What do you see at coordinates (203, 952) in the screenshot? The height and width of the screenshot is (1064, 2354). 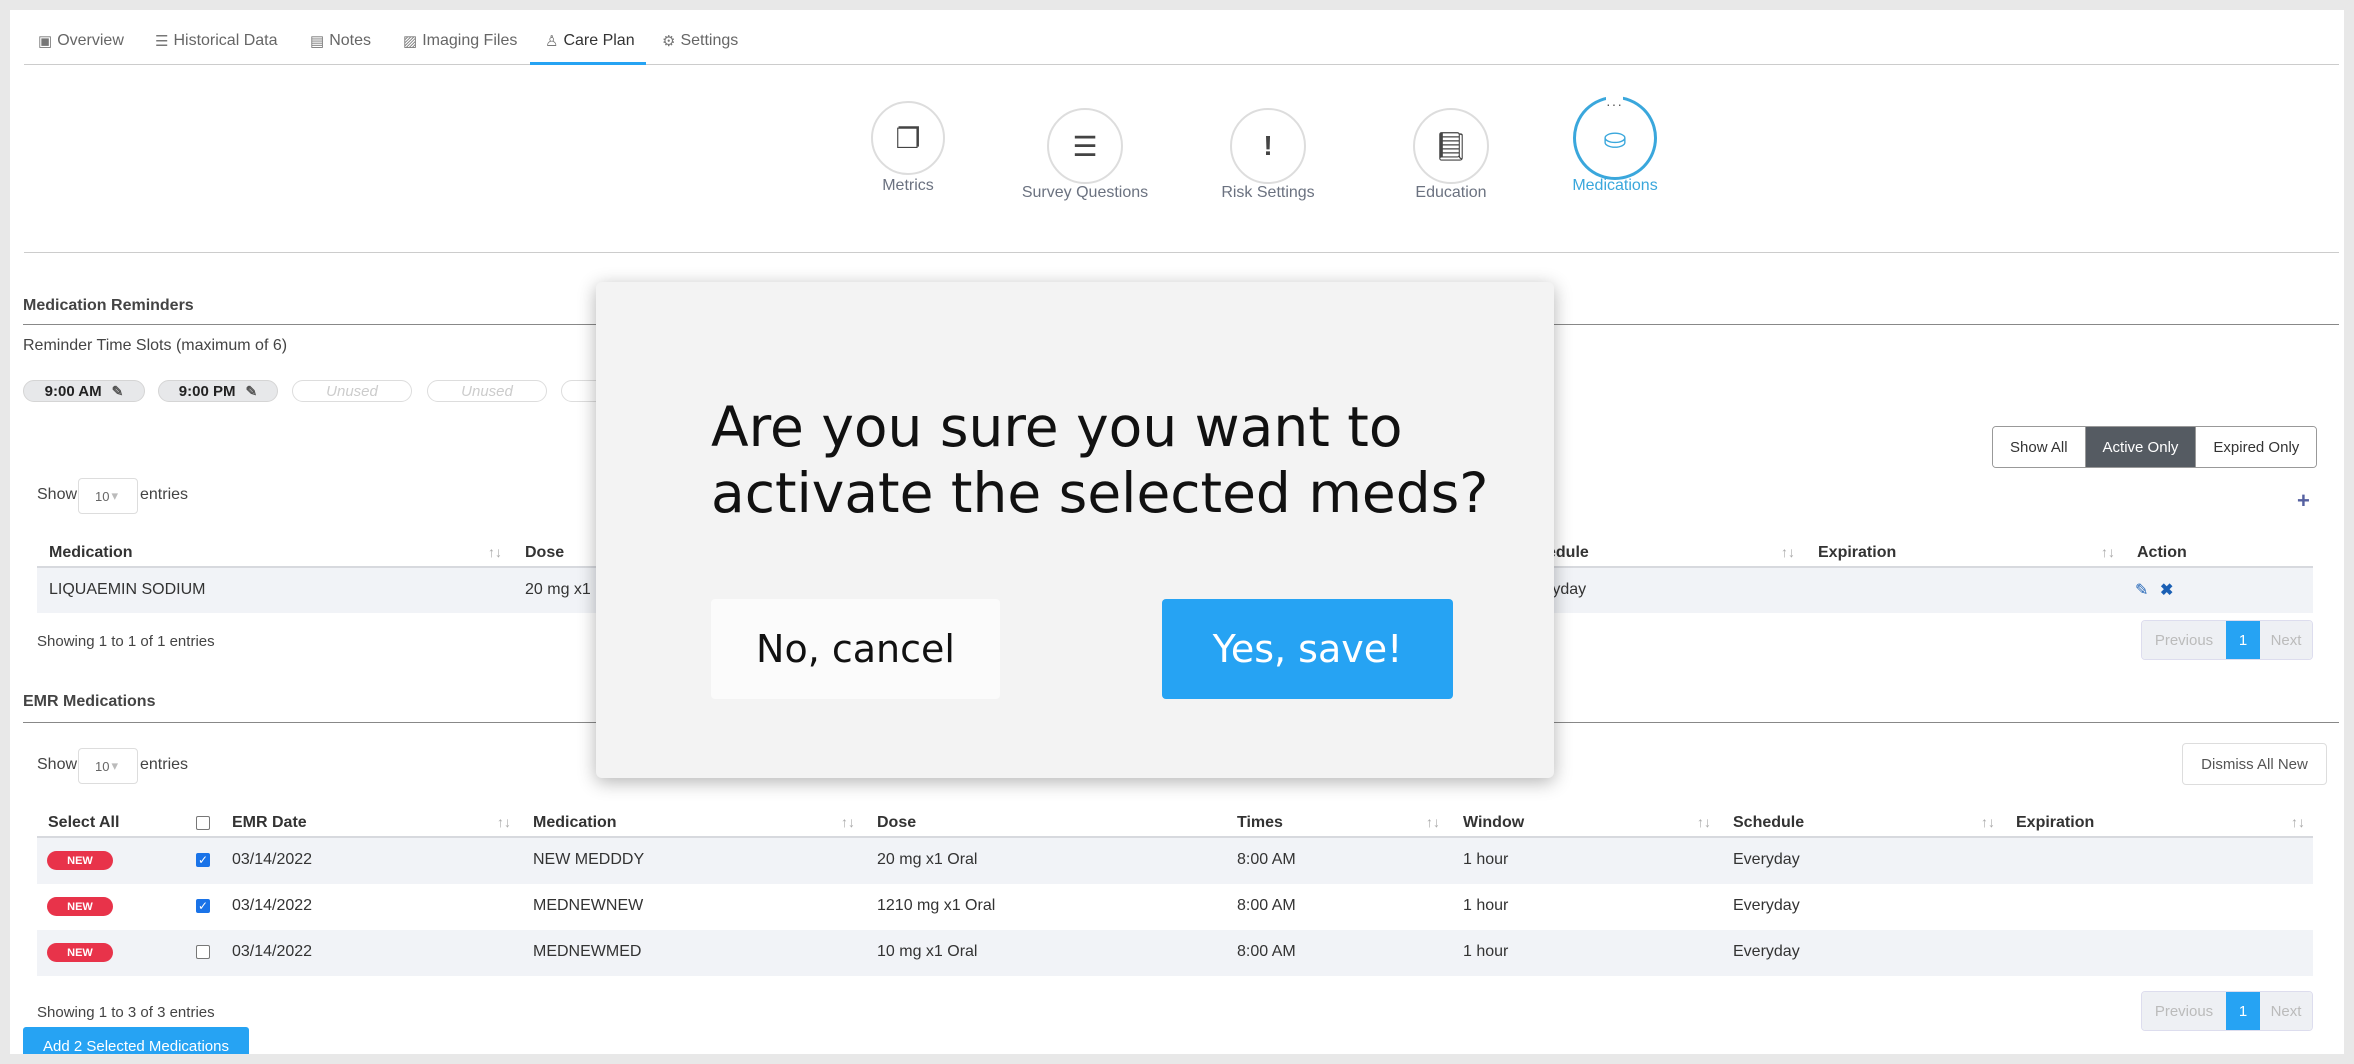 I see `row-checkbox` at bounding box center [203, 952].